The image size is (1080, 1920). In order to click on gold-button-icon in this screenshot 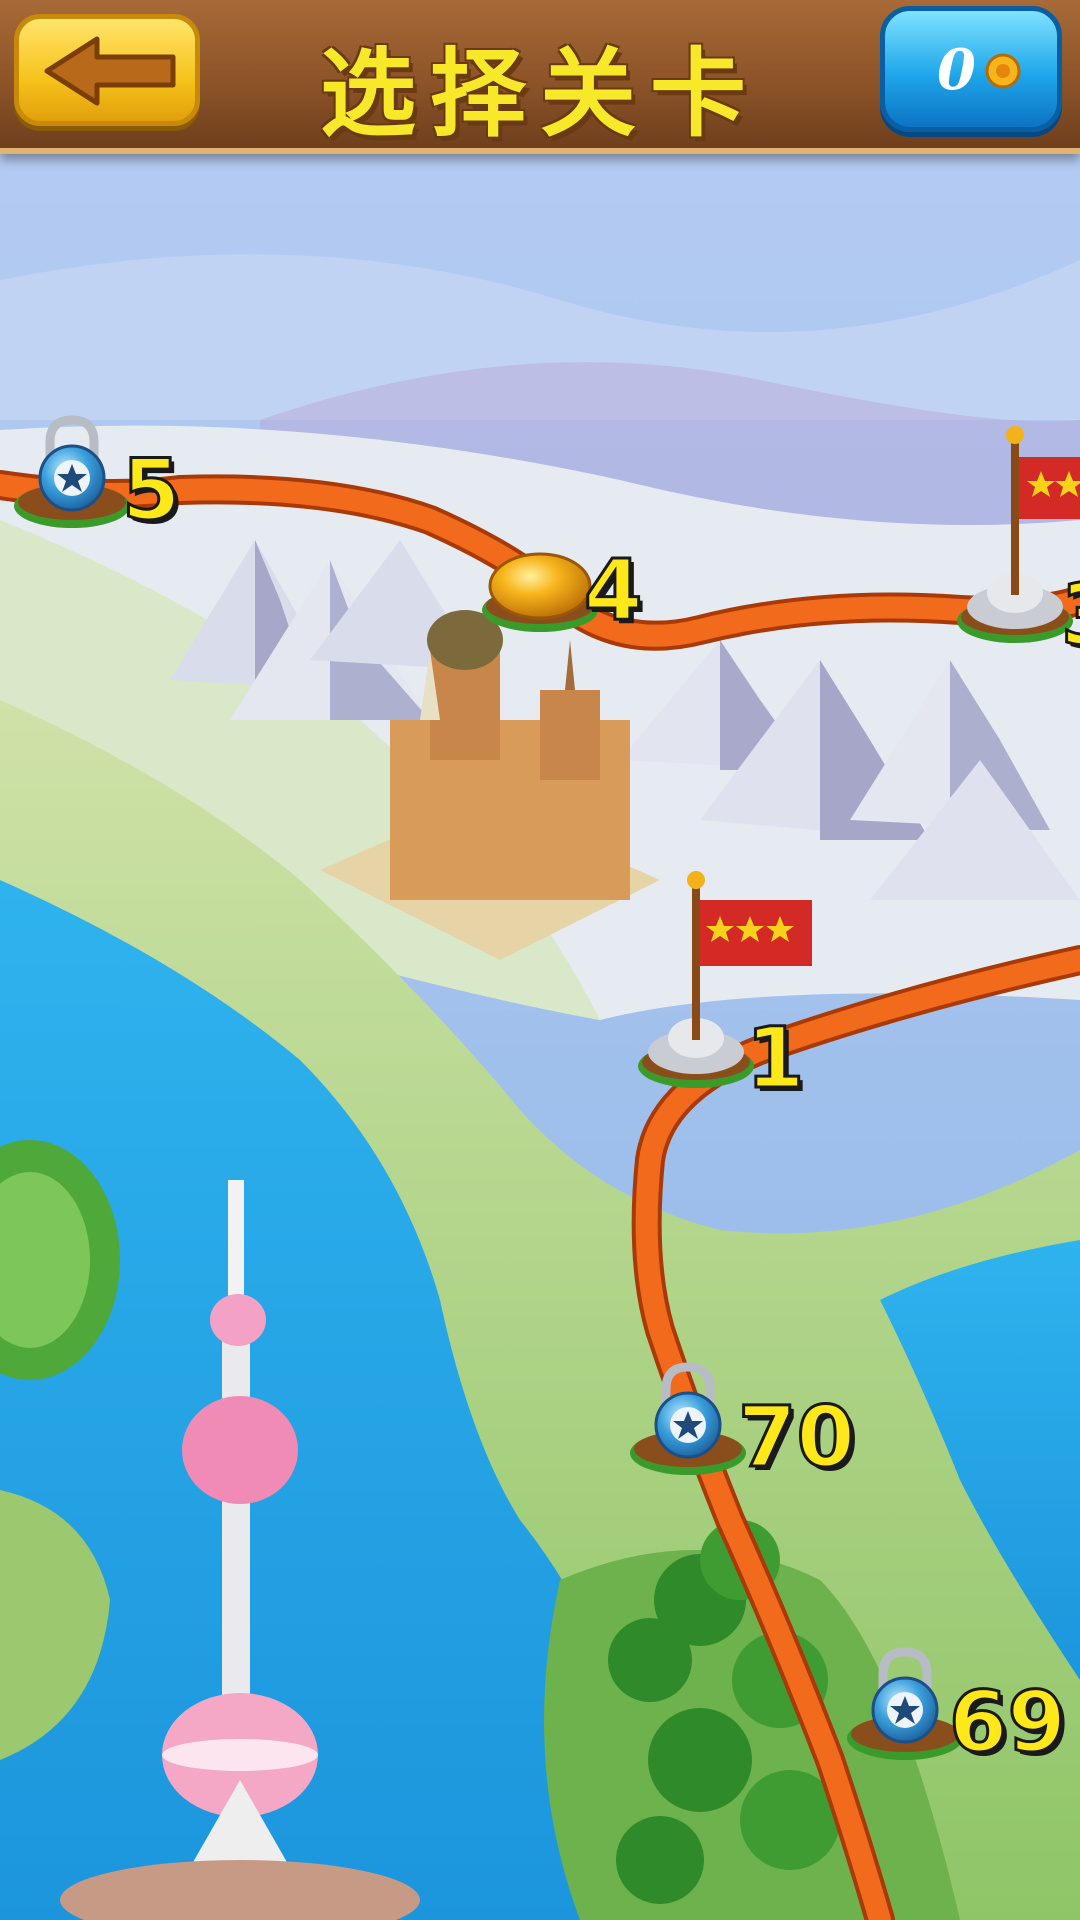, I will do `click(540, 592)`.